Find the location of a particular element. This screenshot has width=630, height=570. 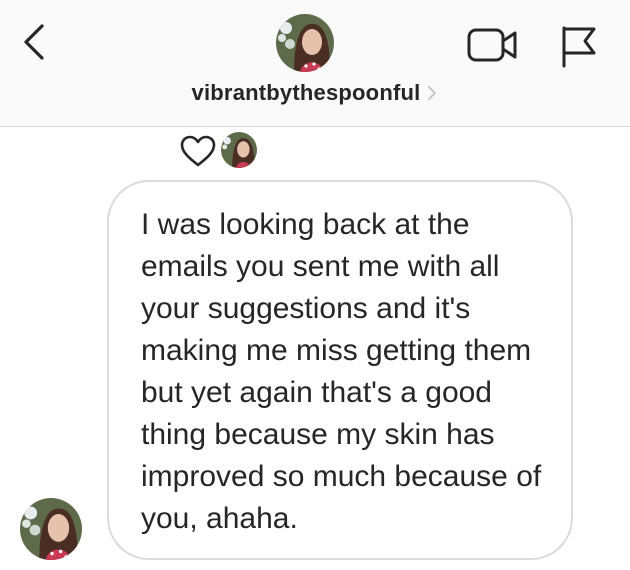

flag-icon is located at coordinates (579, 47).